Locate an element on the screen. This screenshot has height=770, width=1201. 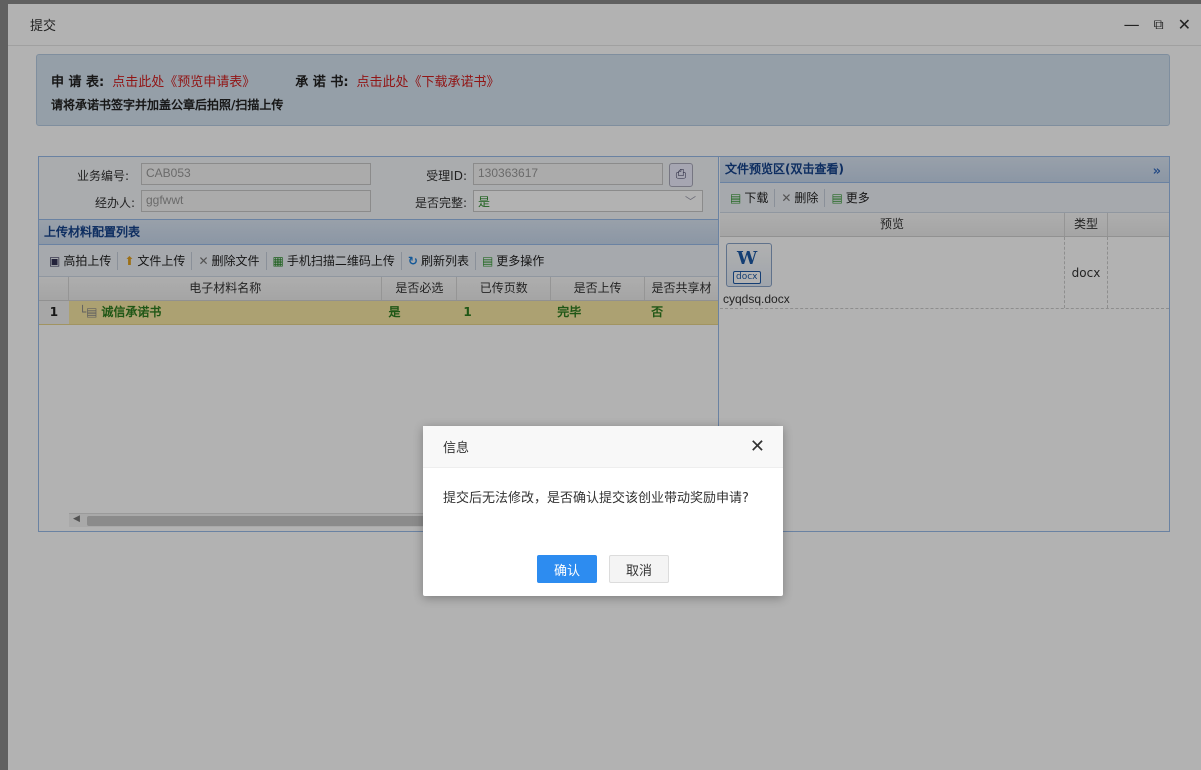
dialog-message: 提交后无法修改，是否确认提交该创业带动奖励申请? is located at coordinates (596, 498).